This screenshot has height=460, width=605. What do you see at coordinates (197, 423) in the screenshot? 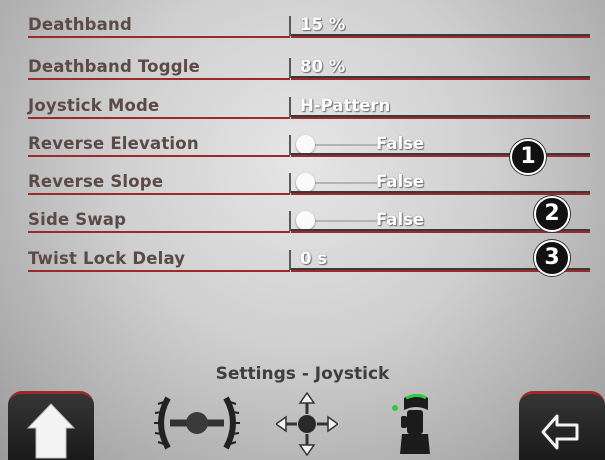
I see `steering-wheel-icon` at bounding box center [197, 423].